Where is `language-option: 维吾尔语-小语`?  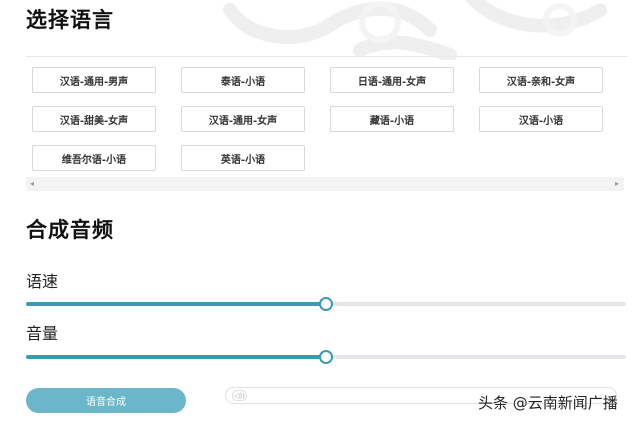 language-option: 维吾尔语-小语 is located at coordinates (94, 158).